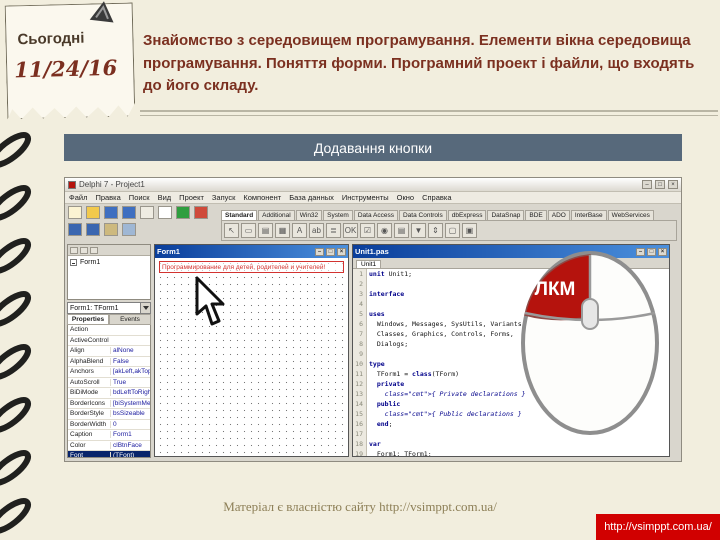 This screenshot has height=540, width=720. What do you see at coordinates (109, 383) in the screenshot?
I see `property-row: AutoScroll True` at bounding box center [109, 383].